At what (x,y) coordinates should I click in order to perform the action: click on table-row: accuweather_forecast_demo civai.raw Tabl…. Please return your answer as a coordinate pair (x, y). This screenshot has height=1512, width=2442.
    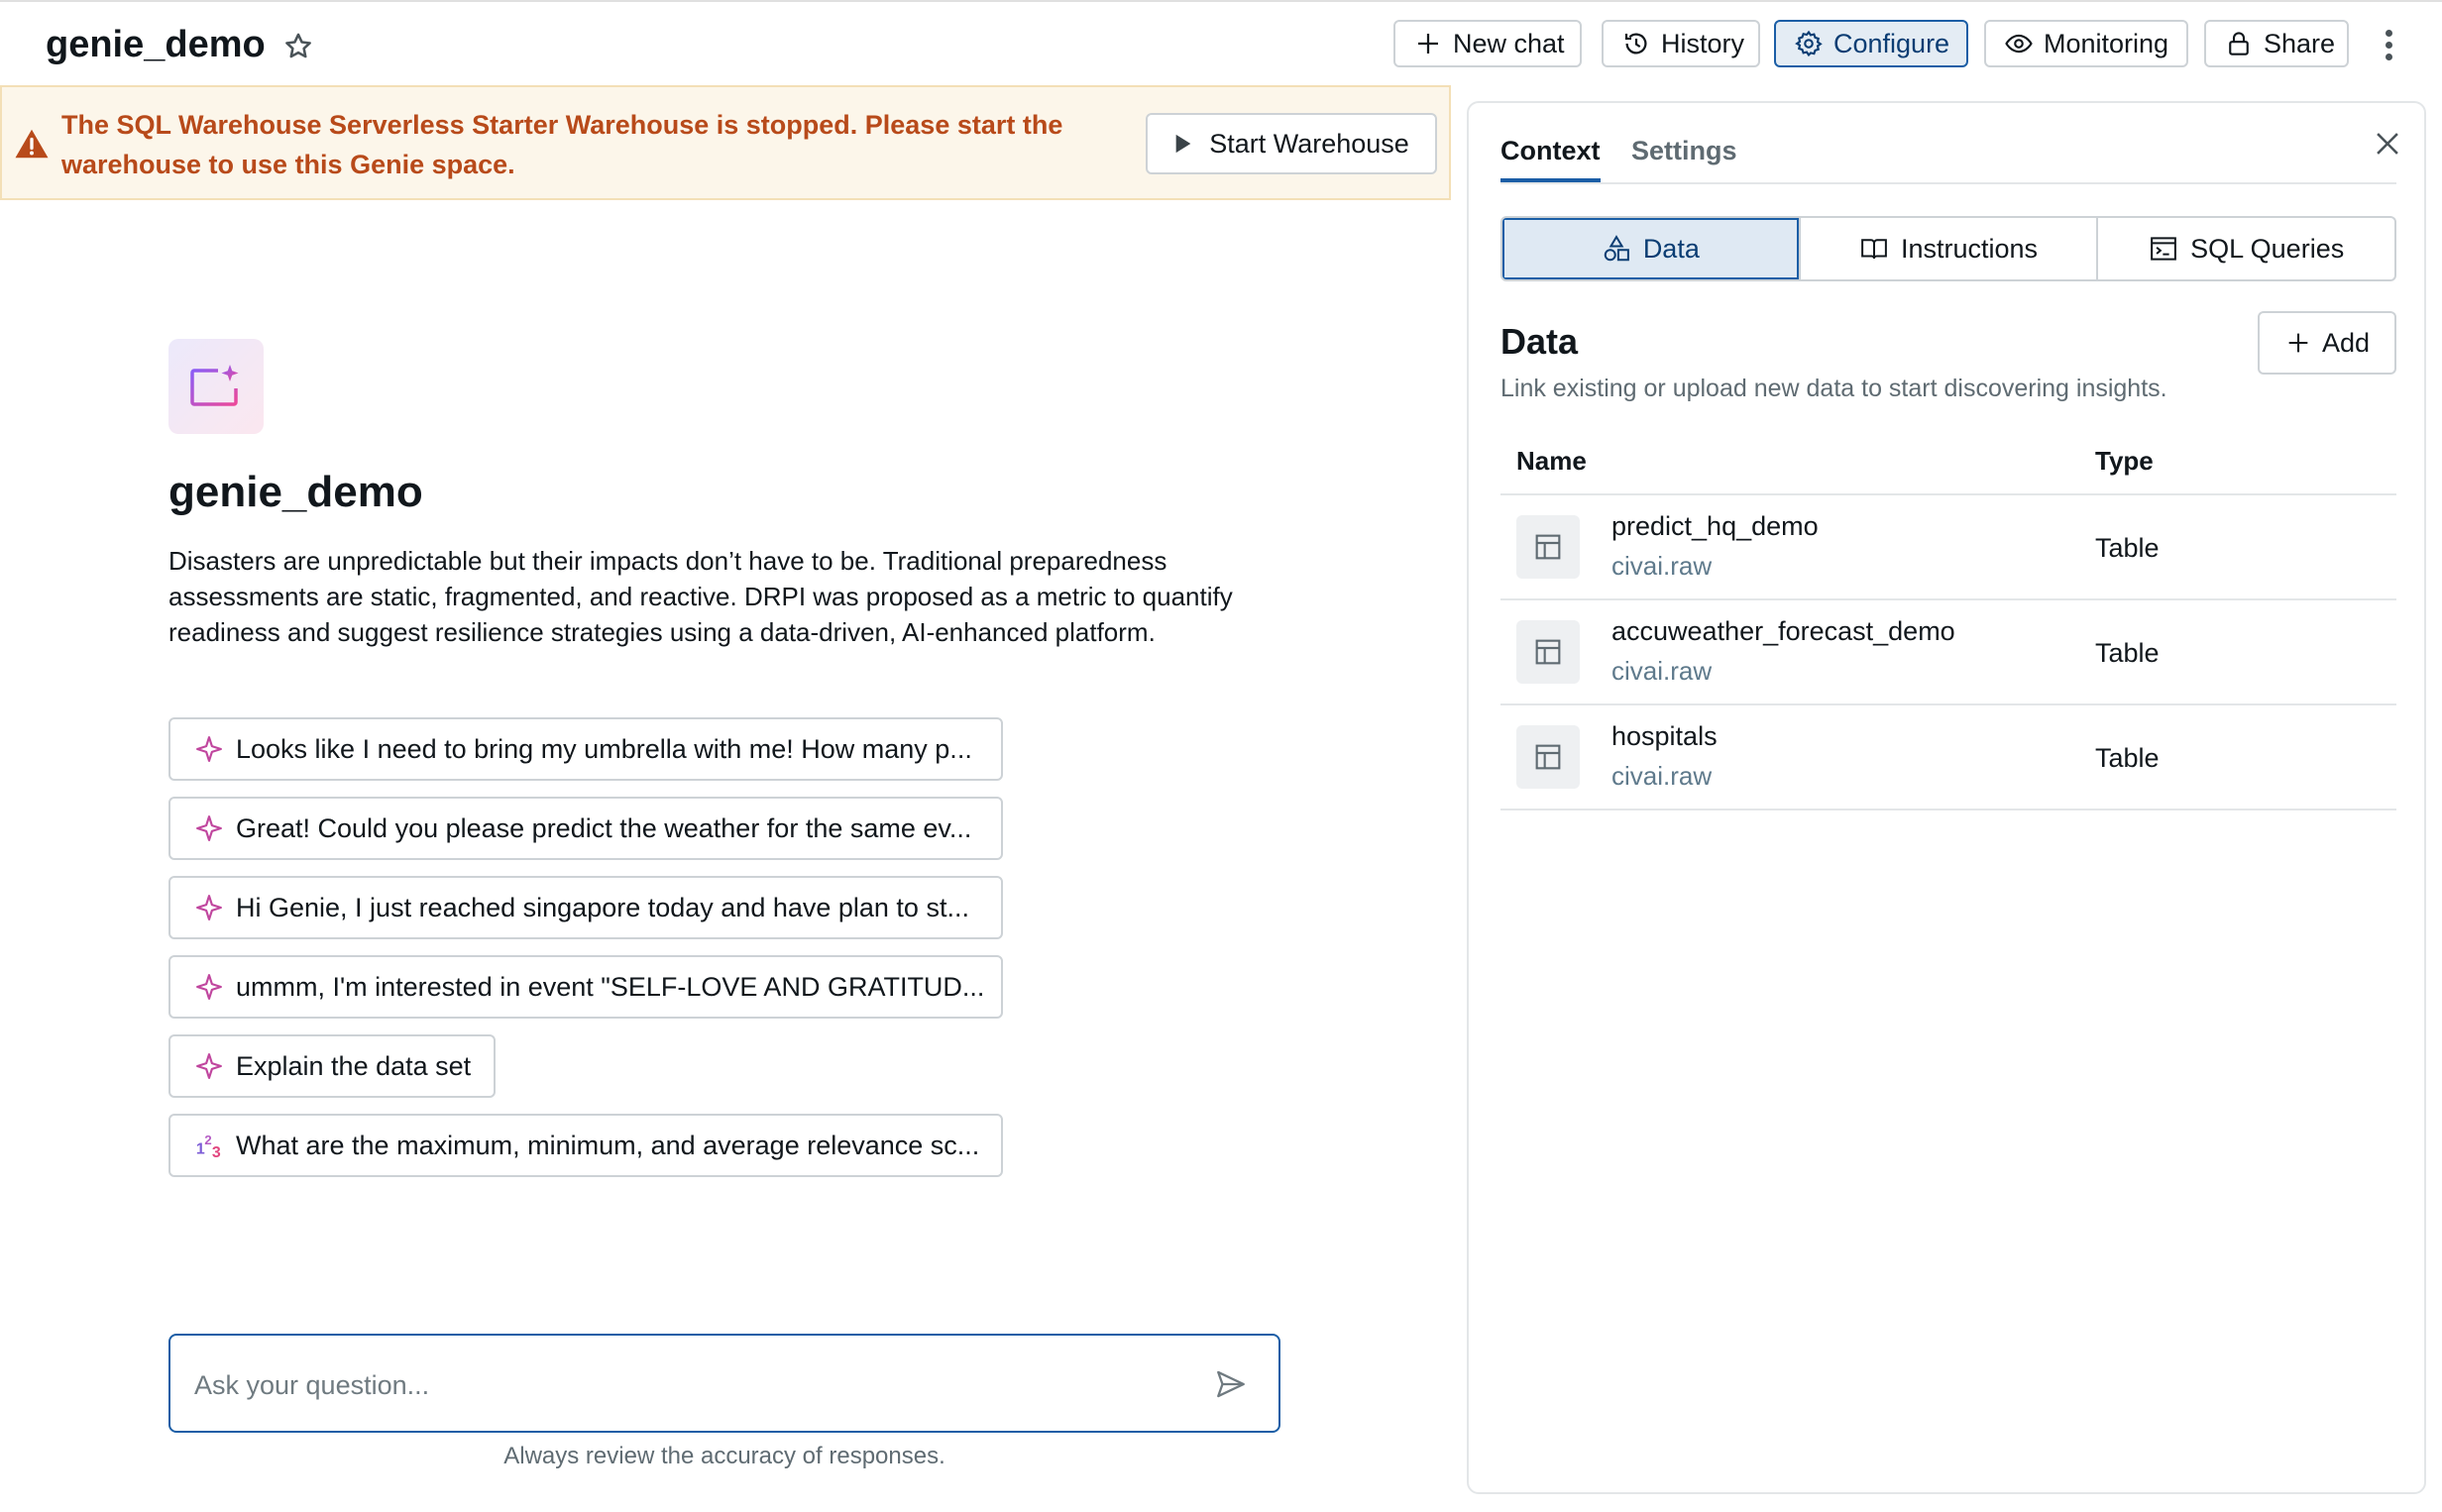
    Looking at the image, I should click on (1948, 653).